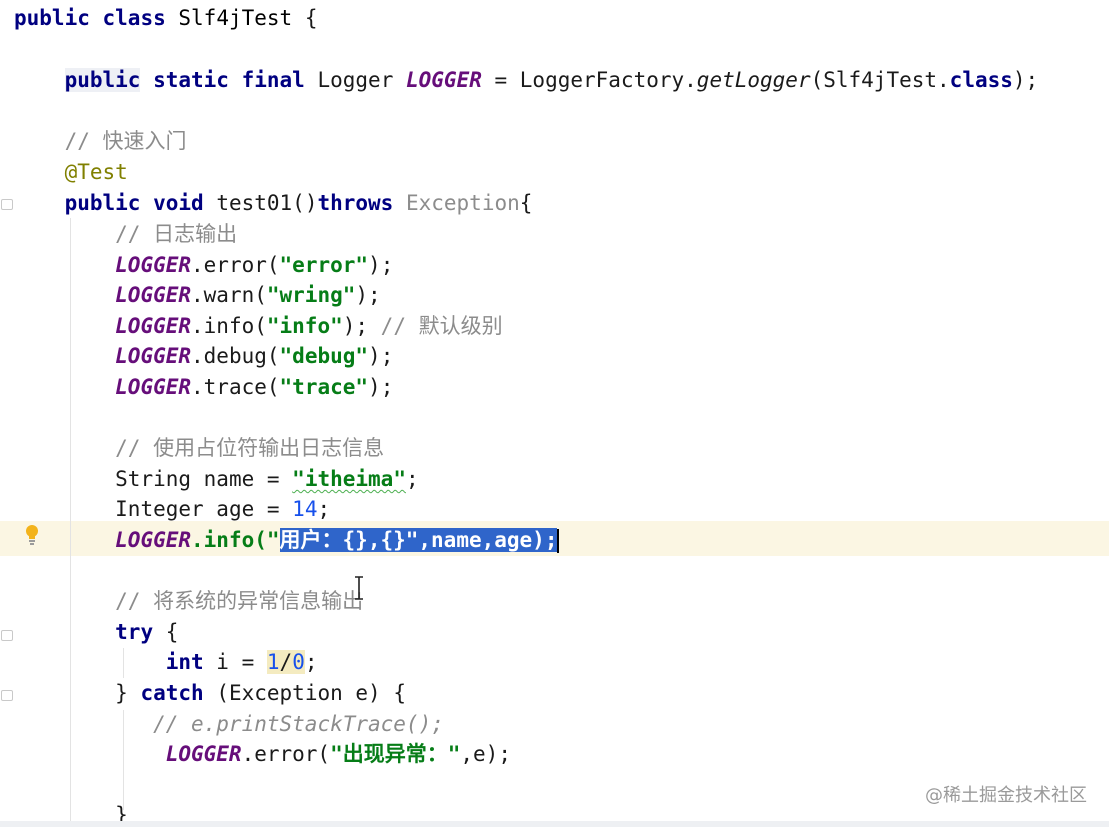  I want to click on code-text: i =, so click(235, 662).